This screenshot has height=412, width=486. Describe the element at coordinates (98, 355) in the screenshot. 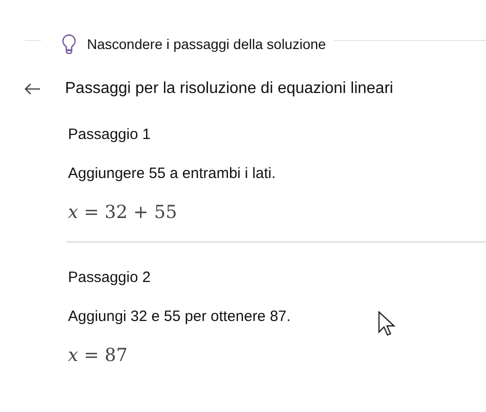

I see `step-formula: x = 87` at that location.